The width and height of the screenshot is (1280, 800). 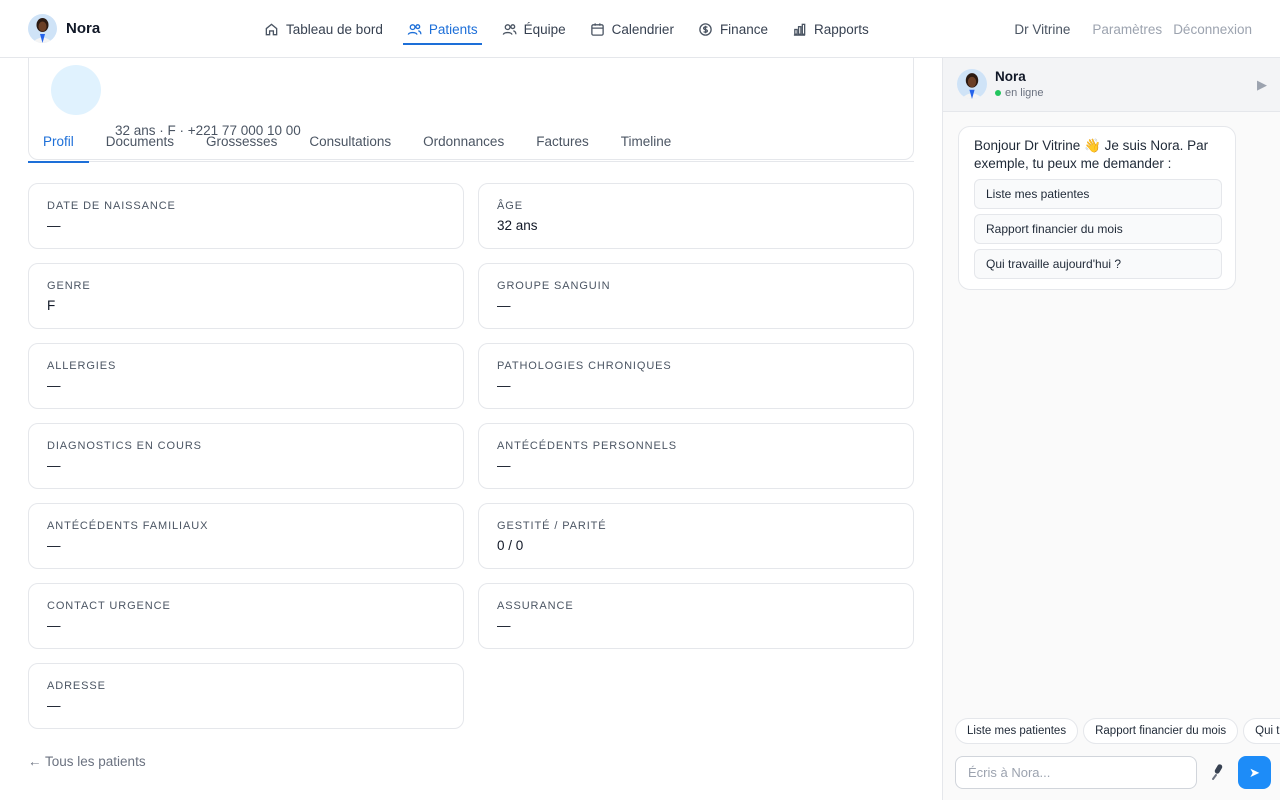 I want to click on suggestion-button: Rapport financier du mois, so click(x=1098, y=229).